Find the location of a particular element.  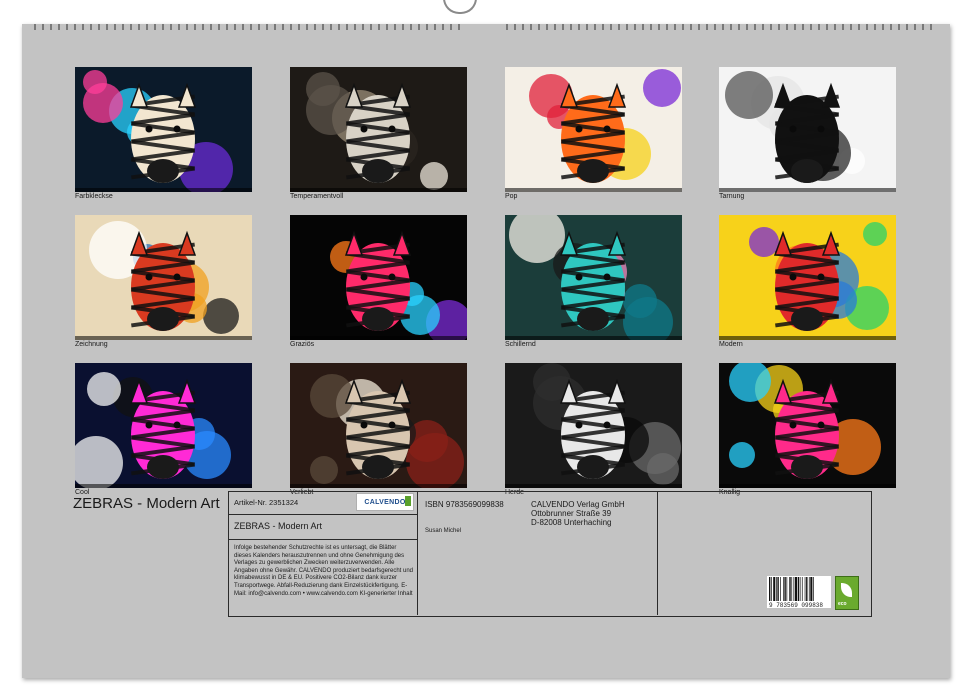

month-caption: Graziös is located at coordinates (302, 344).